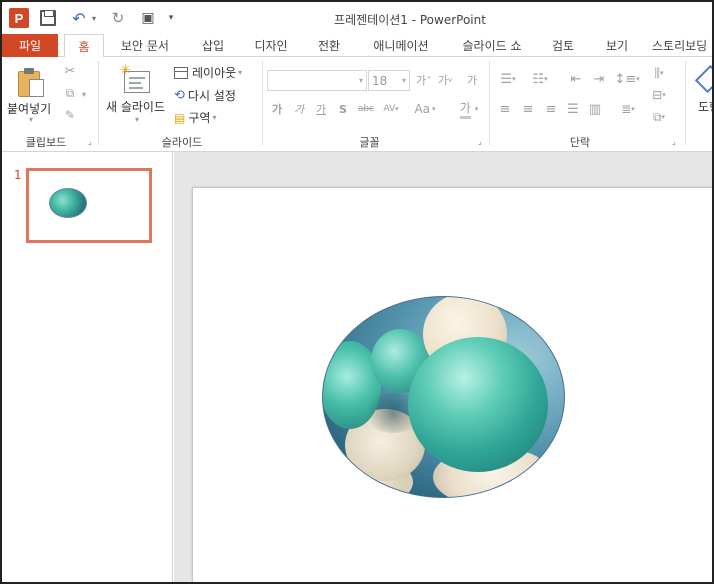  What do you see at coordinates (472, 80) in the screenshot?
I see `clear-formatting-icon: 가` at bounding box center [472, 80].